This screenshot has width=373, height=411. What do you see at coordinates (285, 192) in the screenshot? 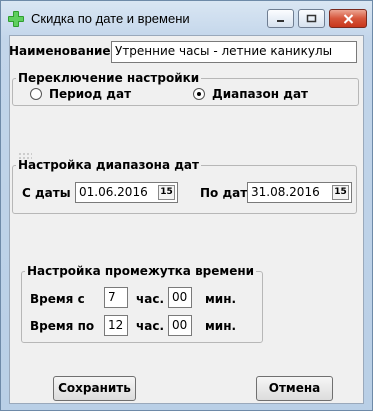
I see `date-to-value: 31.08.2016` at bounding box center [285, 192].